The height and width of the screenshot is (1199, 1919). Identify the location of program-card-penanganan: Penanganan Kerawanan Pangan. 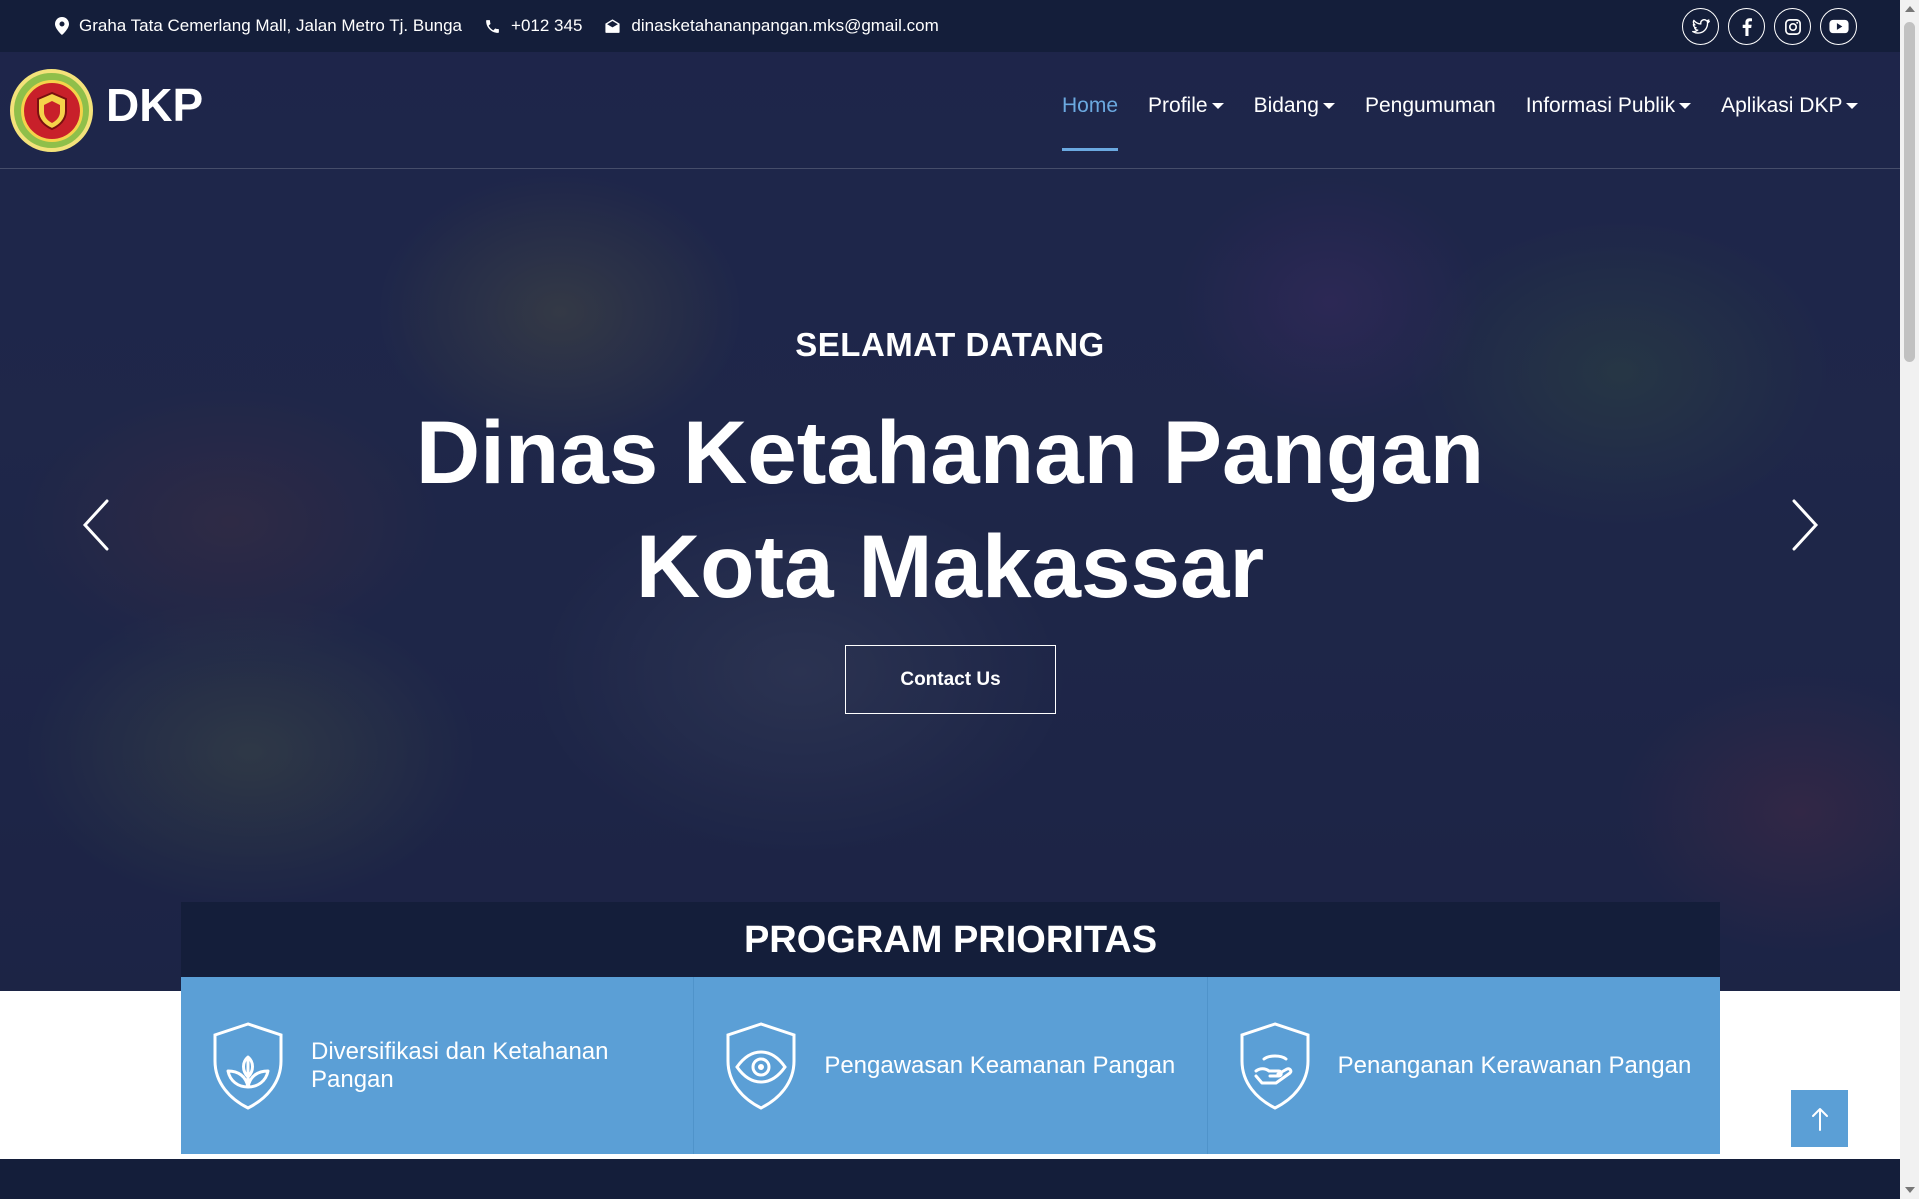
(1463, 1065).